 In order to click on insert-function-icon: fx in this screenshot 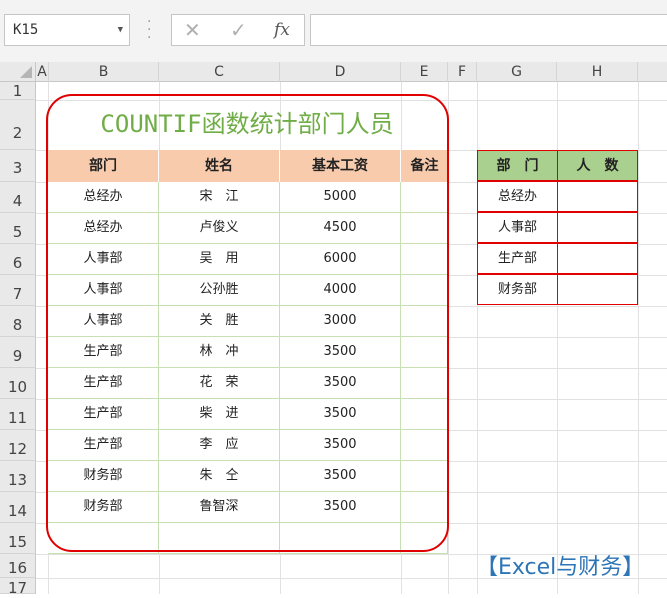, I will do `click(282, 30)`.